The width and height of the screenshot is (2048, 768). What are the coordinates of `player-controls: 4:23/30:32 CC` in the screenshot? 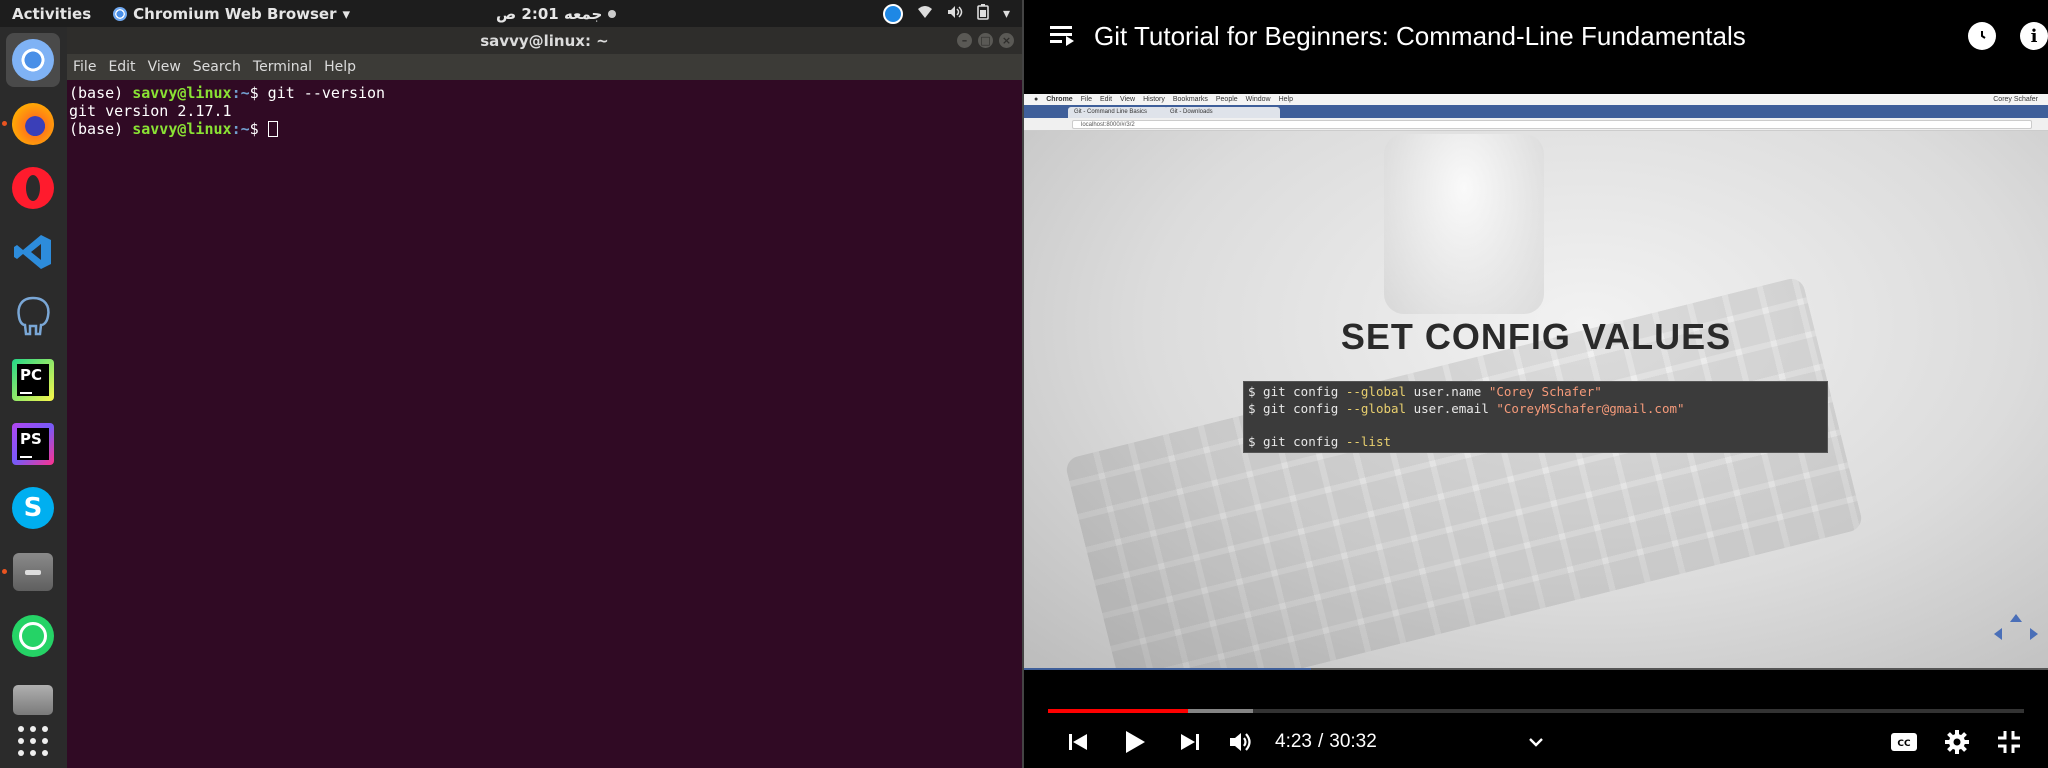 It's located at (1536, 742).